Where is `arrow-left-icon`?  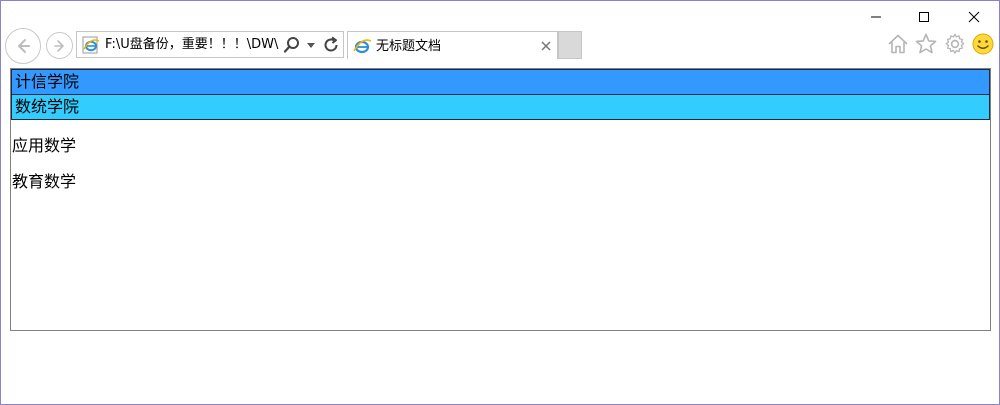 arrow-left-icon is located at coordinates (24, 46).